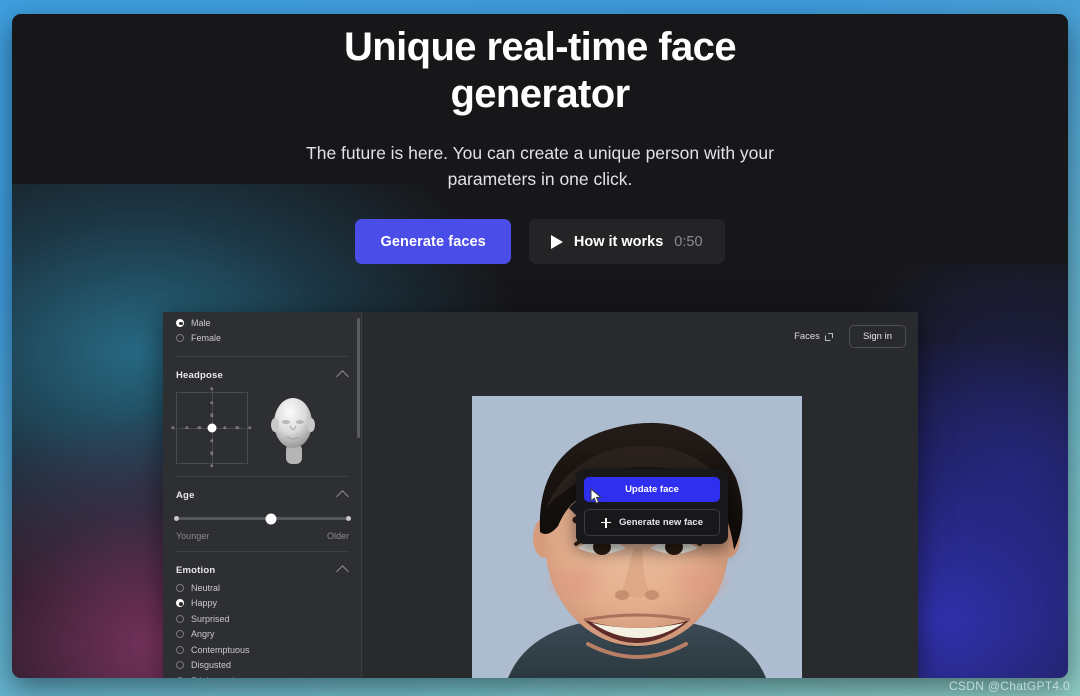 The width and height of the screenshot is (1080, 696). What do you see at coordinates (262, 588) in the screenshot?
I see `emotion-option-neutral: Neutral` at bounding box center [262, 588].